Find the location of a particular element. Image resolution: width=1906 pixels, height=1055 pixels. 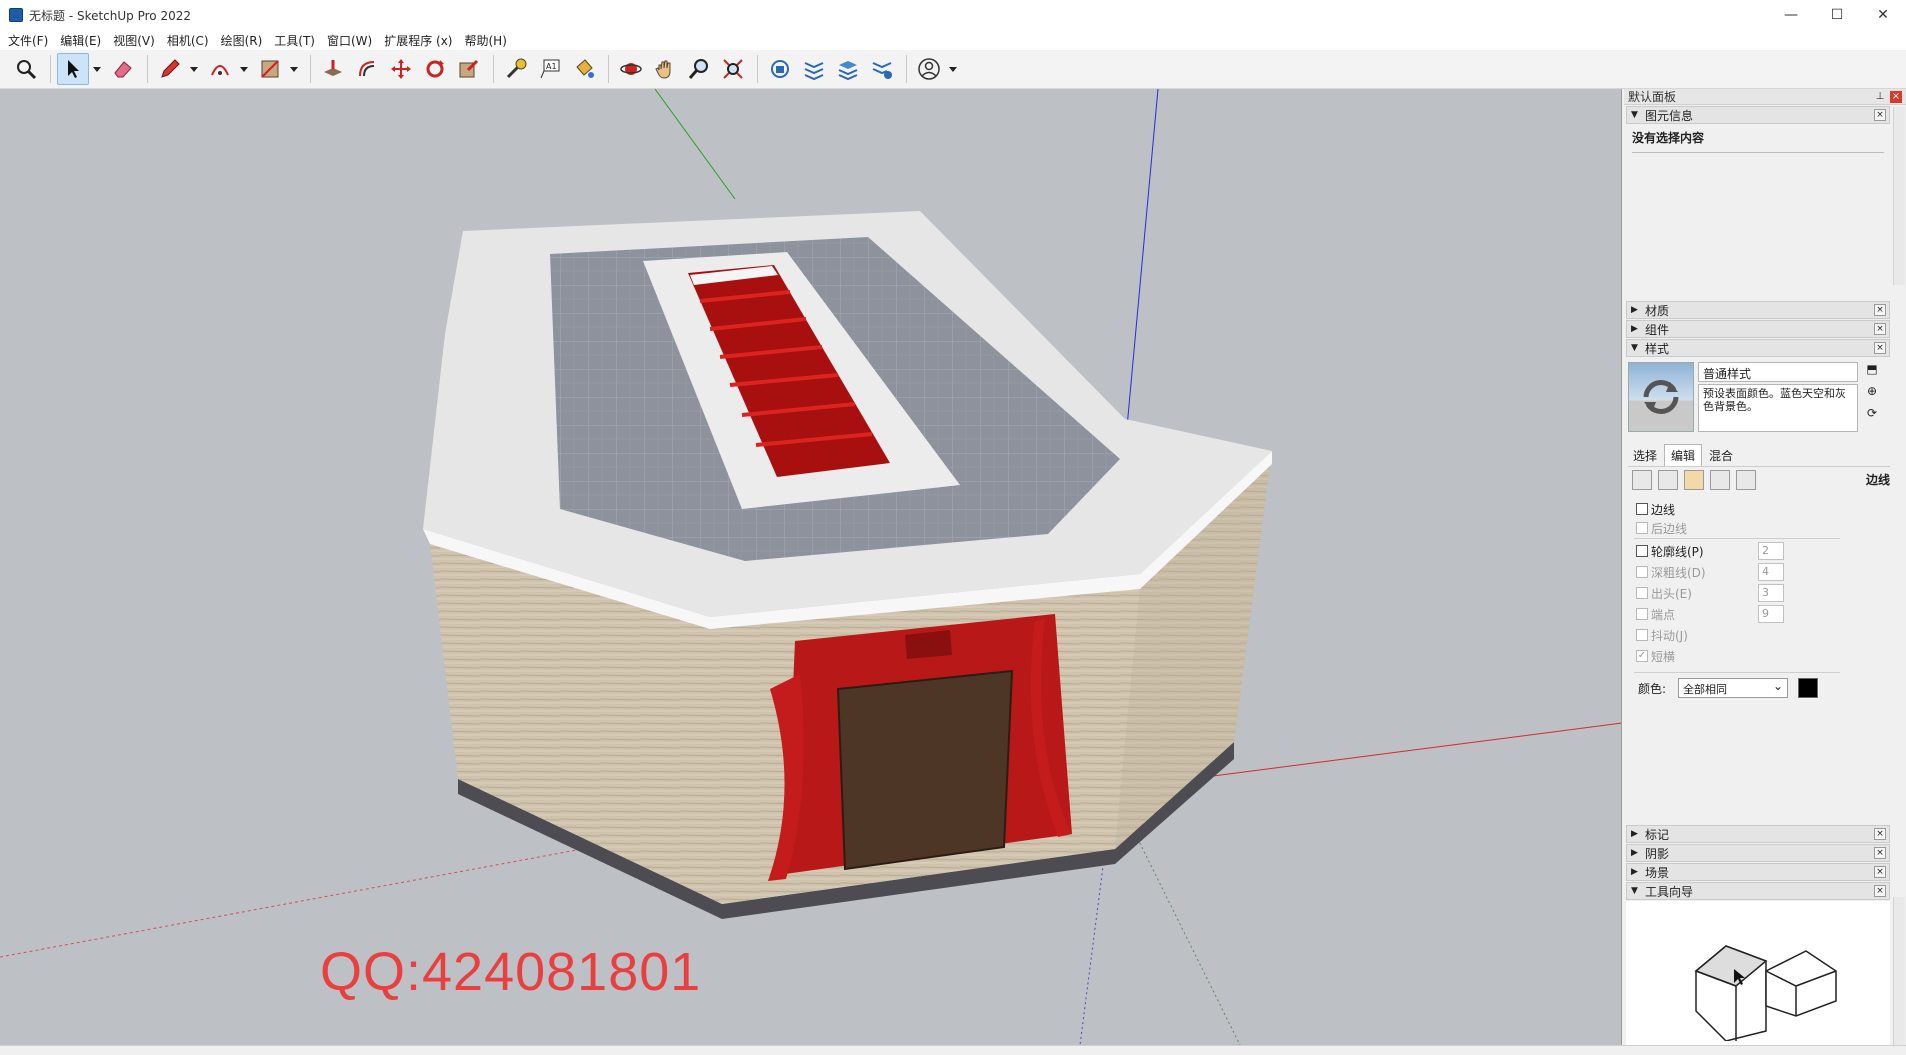

background-settings-icon is located at coordinates (1694, 479).